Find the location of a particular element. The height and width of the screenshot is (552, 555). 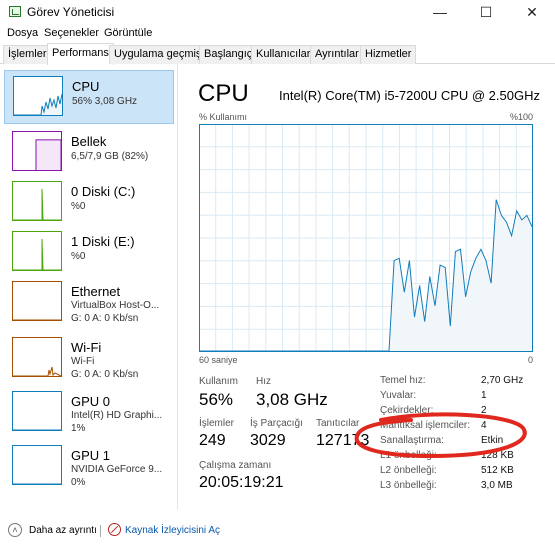

usage-label: Kullanım is located at coordinates (218, 381).